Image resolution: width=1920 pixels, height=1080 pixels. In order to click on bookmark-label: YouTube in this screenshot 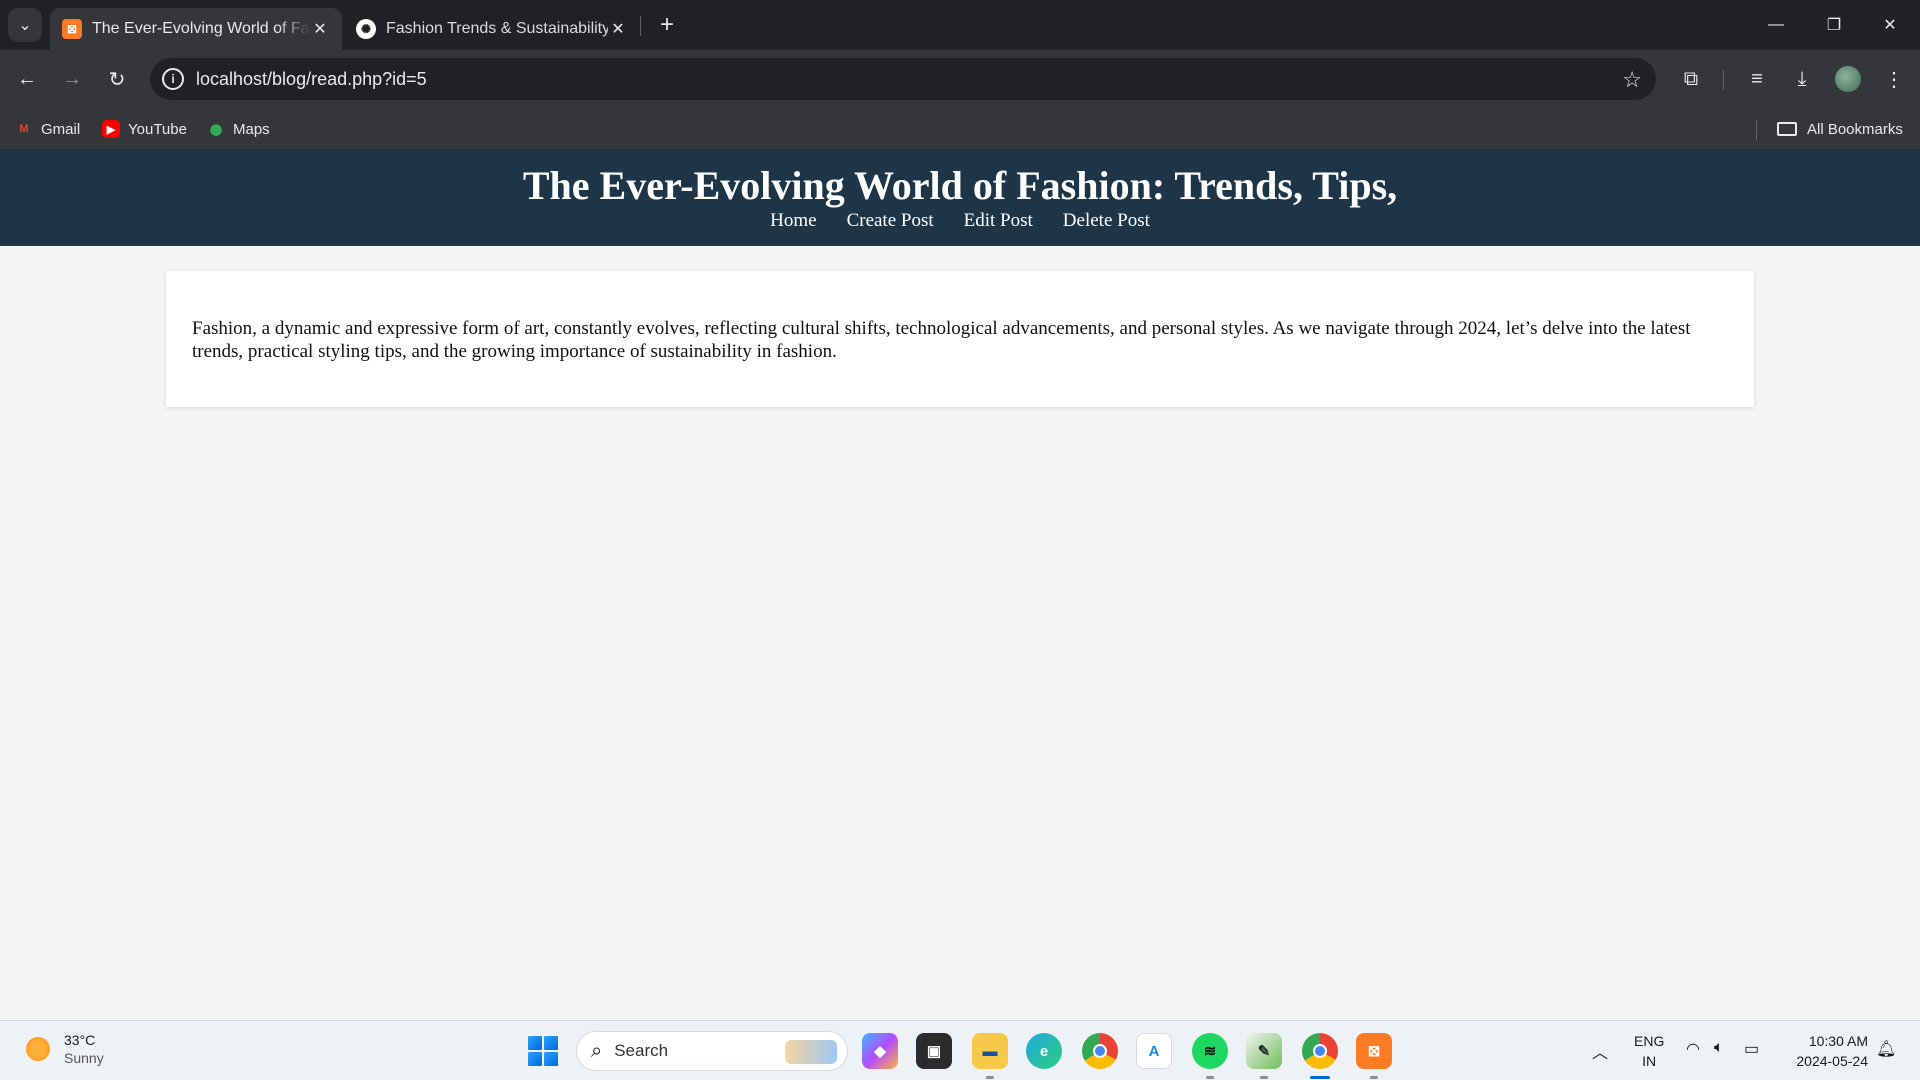, I will do `click(157, 129)`.